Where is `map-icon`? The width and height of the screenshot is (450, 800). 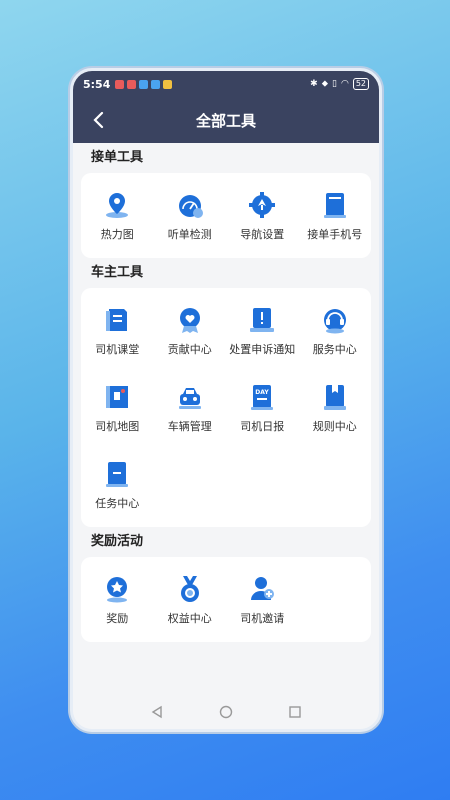 map-icon is located at coordinates (117, 396).